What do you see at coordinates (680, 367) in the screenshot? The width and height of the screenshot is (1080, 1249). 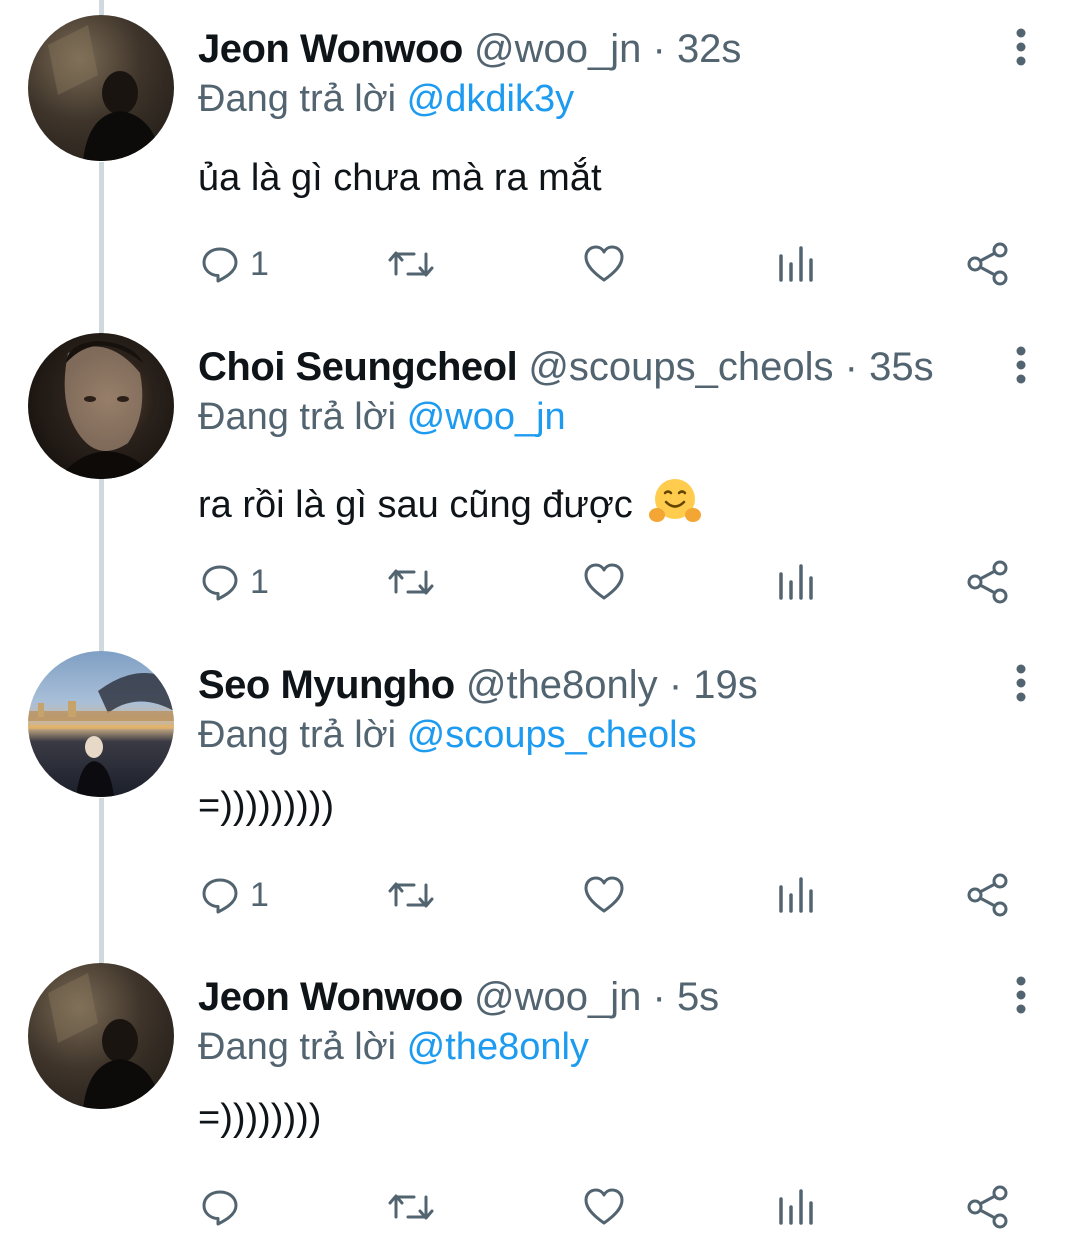 I see `user-handle: @scoups_cheols` at bounding box center [680, 367].